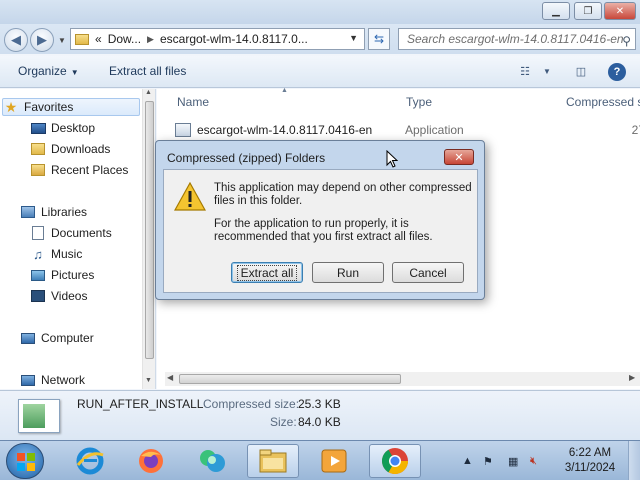 The width and height of the screenshot is (640, 480). I want to click on search-icon: ⚲, so click(626, 41).